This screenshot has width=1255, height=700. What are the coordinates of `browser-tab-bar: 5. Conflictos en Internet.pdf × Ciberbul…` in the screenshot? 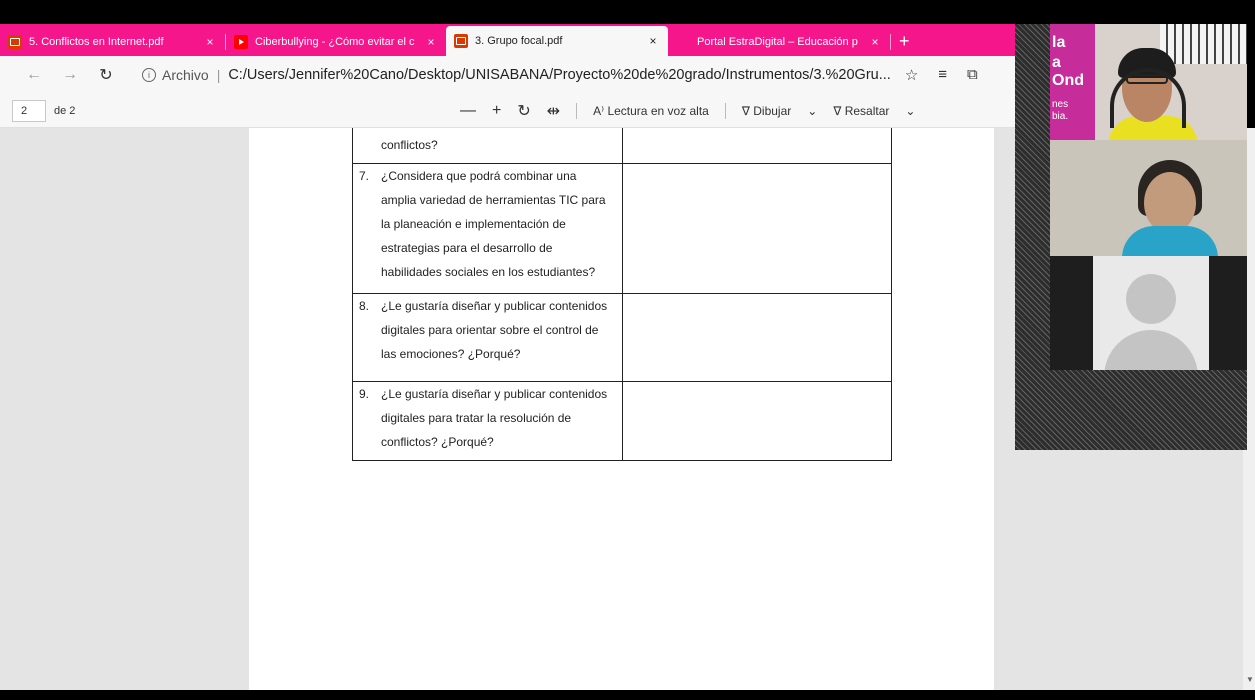 It's located at (525, 40).